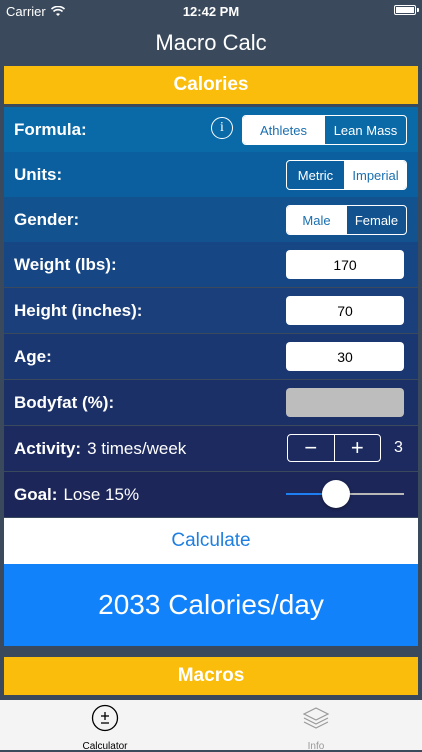 The image size is (422, 752). I want to click on tab-info: Info, so click(316, 726).